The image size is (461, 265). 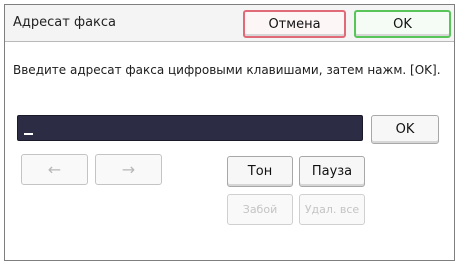 What do you see at coordinates (28, 134) in the screenshot?
I see `text-cursor` at bounding box center [28, 134].